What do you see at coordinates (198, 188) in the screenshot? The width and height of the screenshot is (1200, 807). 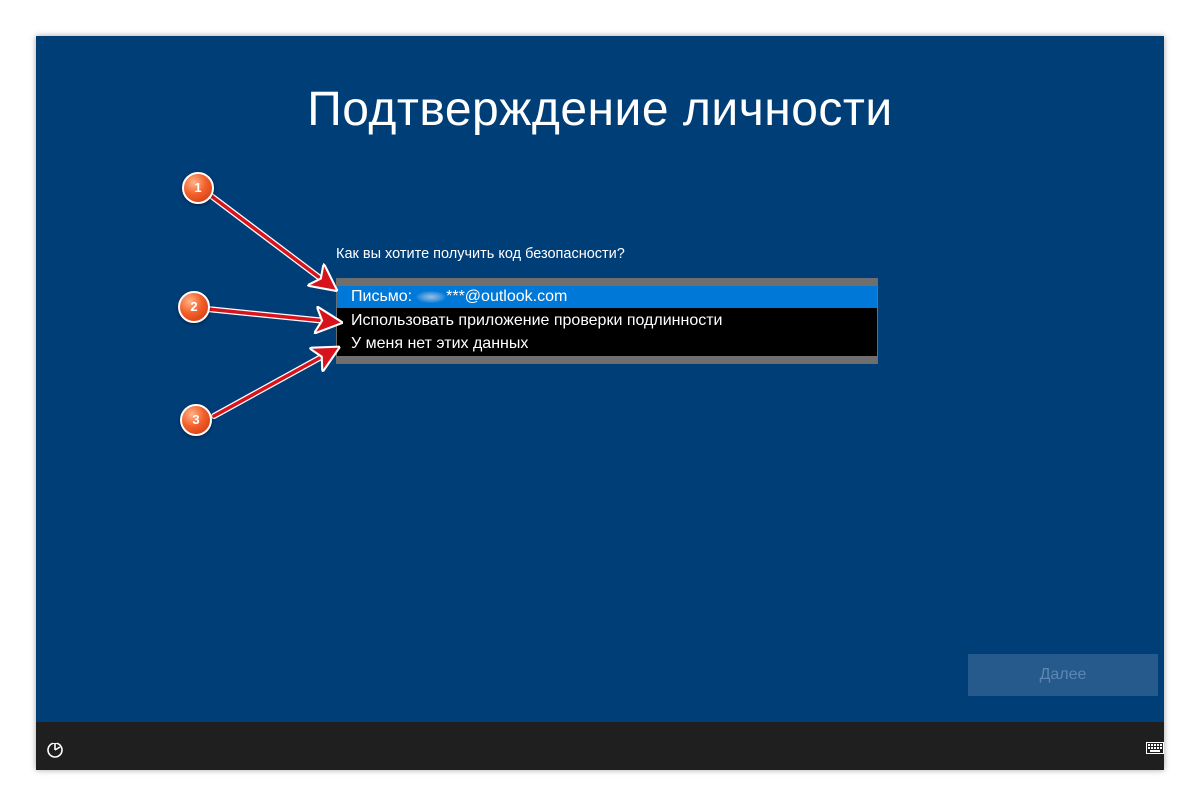 I see `annotation-badge-1: 1` at bounding box center [198, 188].